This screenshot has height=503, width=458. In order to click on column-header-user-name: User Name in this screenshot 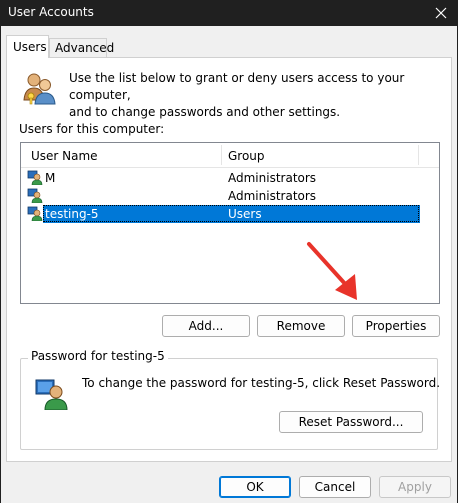, I will do `click(64, 156)`.